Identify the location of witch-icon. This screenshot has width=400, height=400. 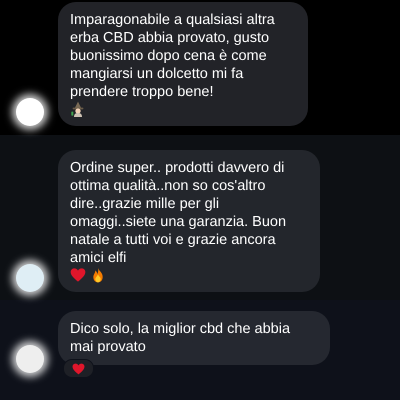
(78, 109).